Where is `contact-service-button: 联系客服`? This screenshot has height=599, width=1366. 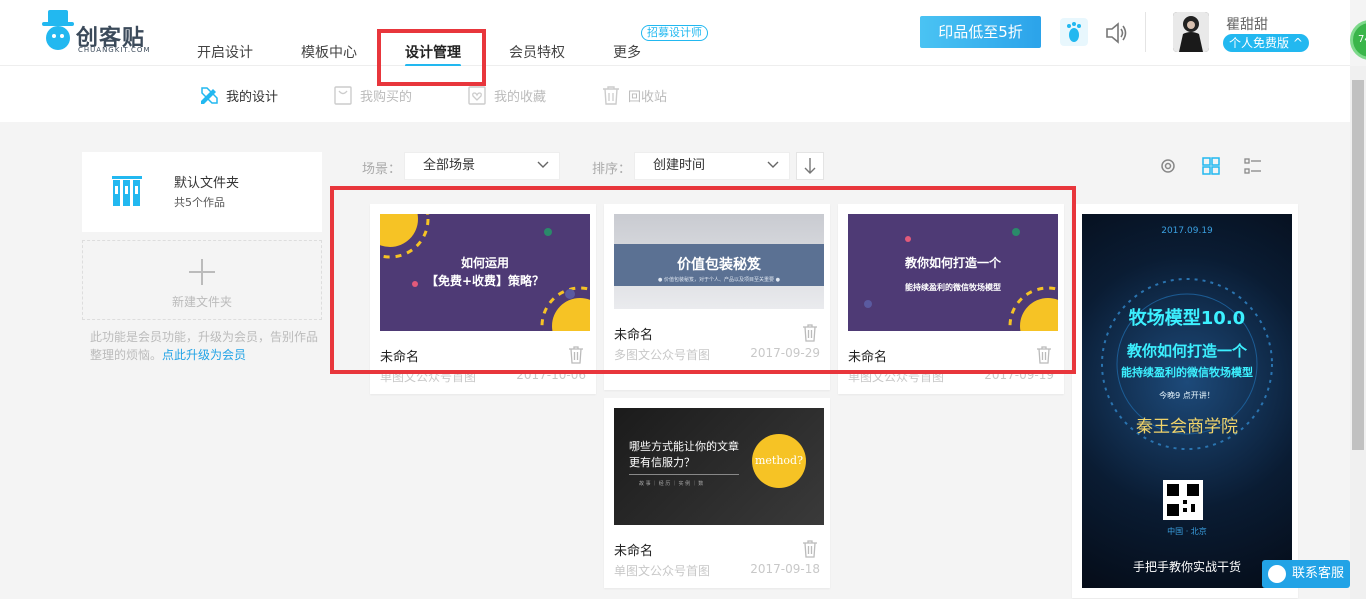 contact-service-button: 联系客服 is located at coordinates (1306, 574).